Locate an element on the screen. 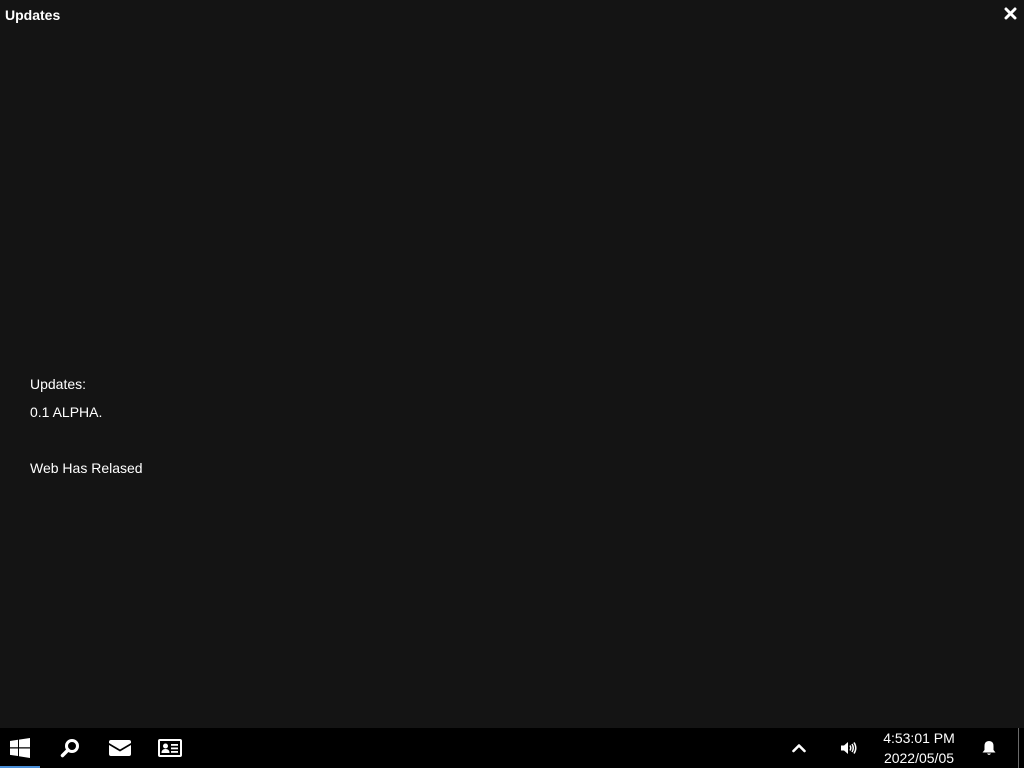 The image size is (1024, 768). close-icon is located at coordinates (1010, 13).